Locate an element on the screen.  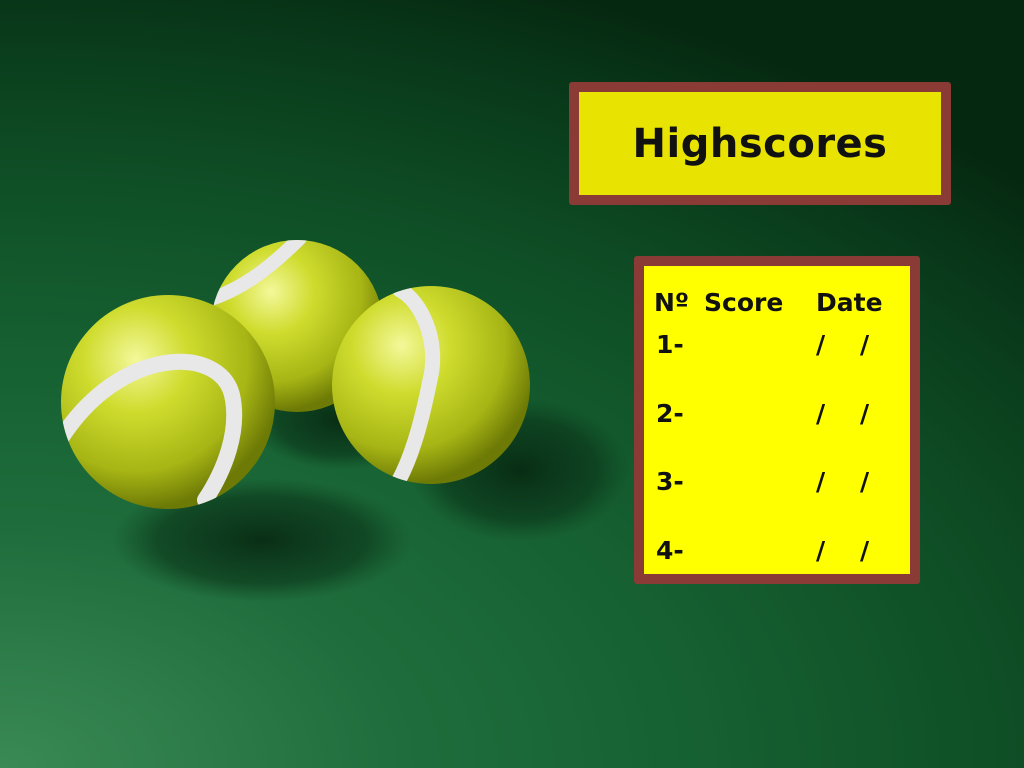
highscores-title-panel: Highscores is located at coordinates (760, 143).